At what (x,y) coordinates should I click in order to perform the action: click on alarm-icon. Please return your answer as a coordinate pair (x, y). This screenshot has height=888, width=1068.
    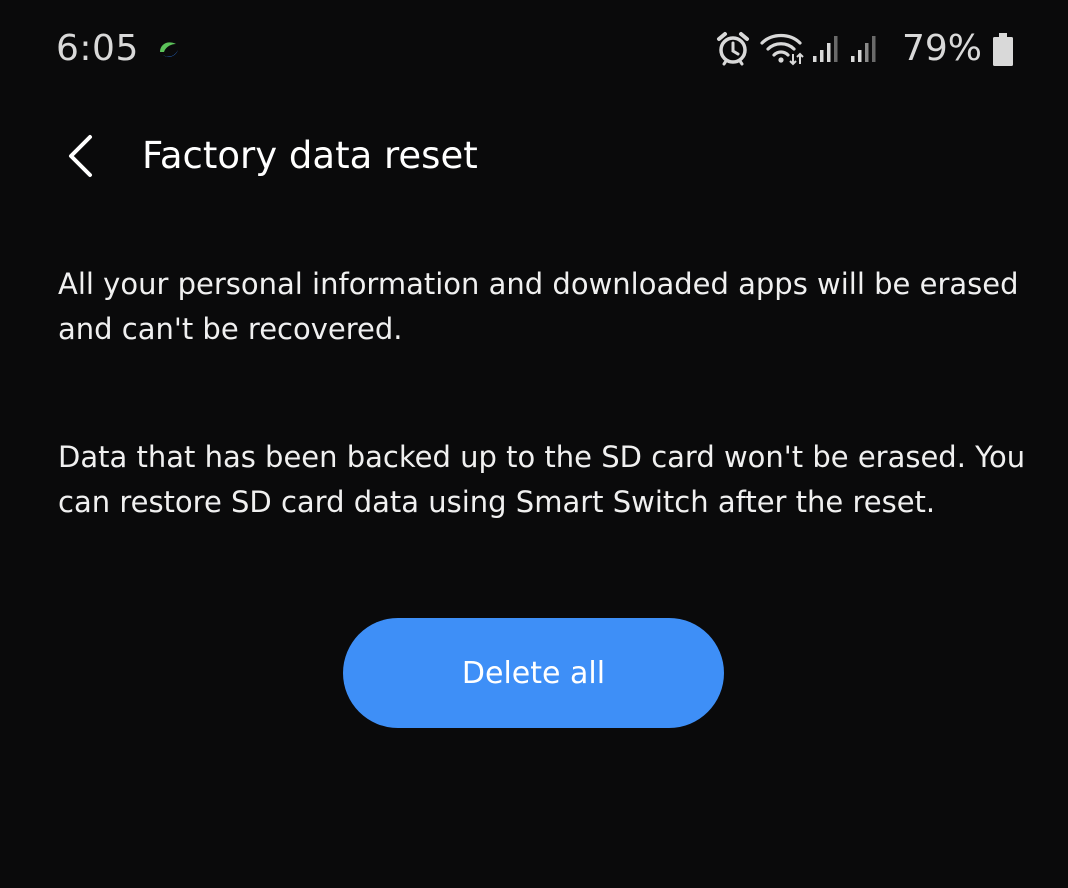
    Looking at the image, I should click on (733, 51).